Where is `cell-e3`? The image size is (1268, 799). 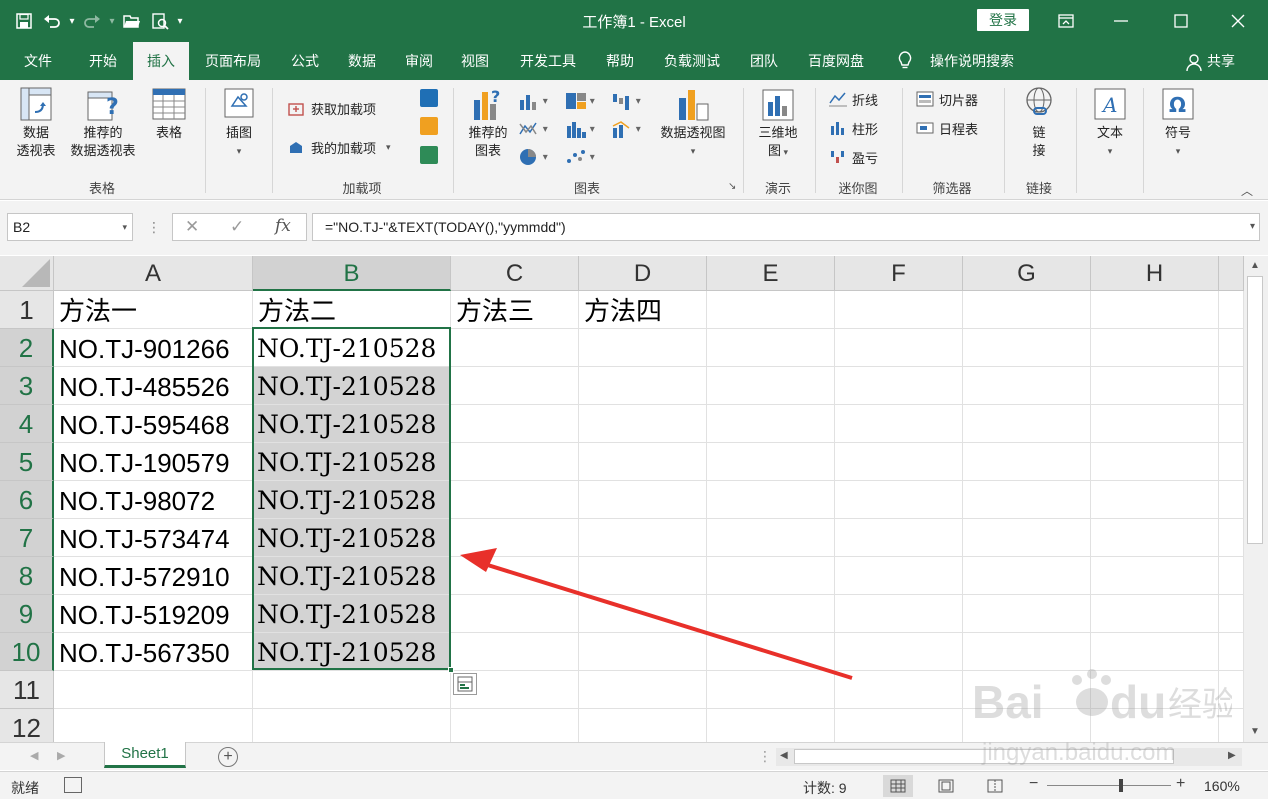
cell-e3 is located at coordinates (771, 386).